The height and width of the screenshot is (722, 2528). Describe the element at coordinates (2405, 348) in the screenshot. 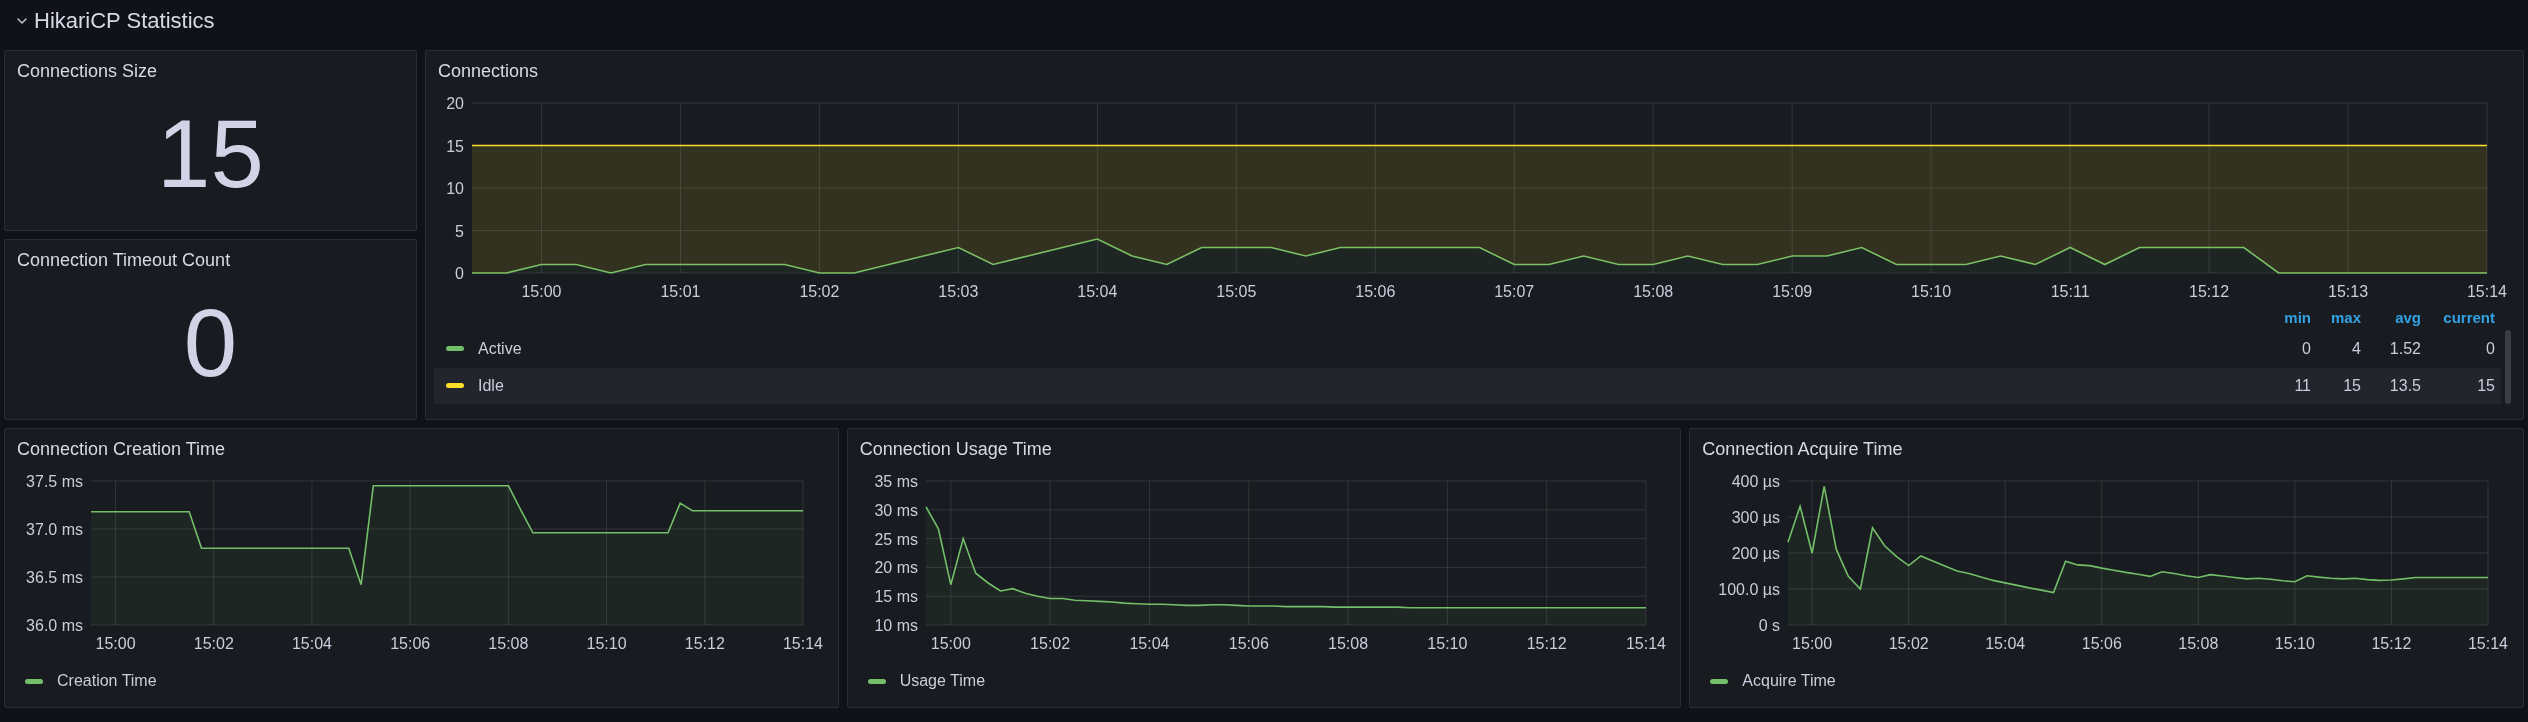

I see `legend-value: 1.52` at that location.